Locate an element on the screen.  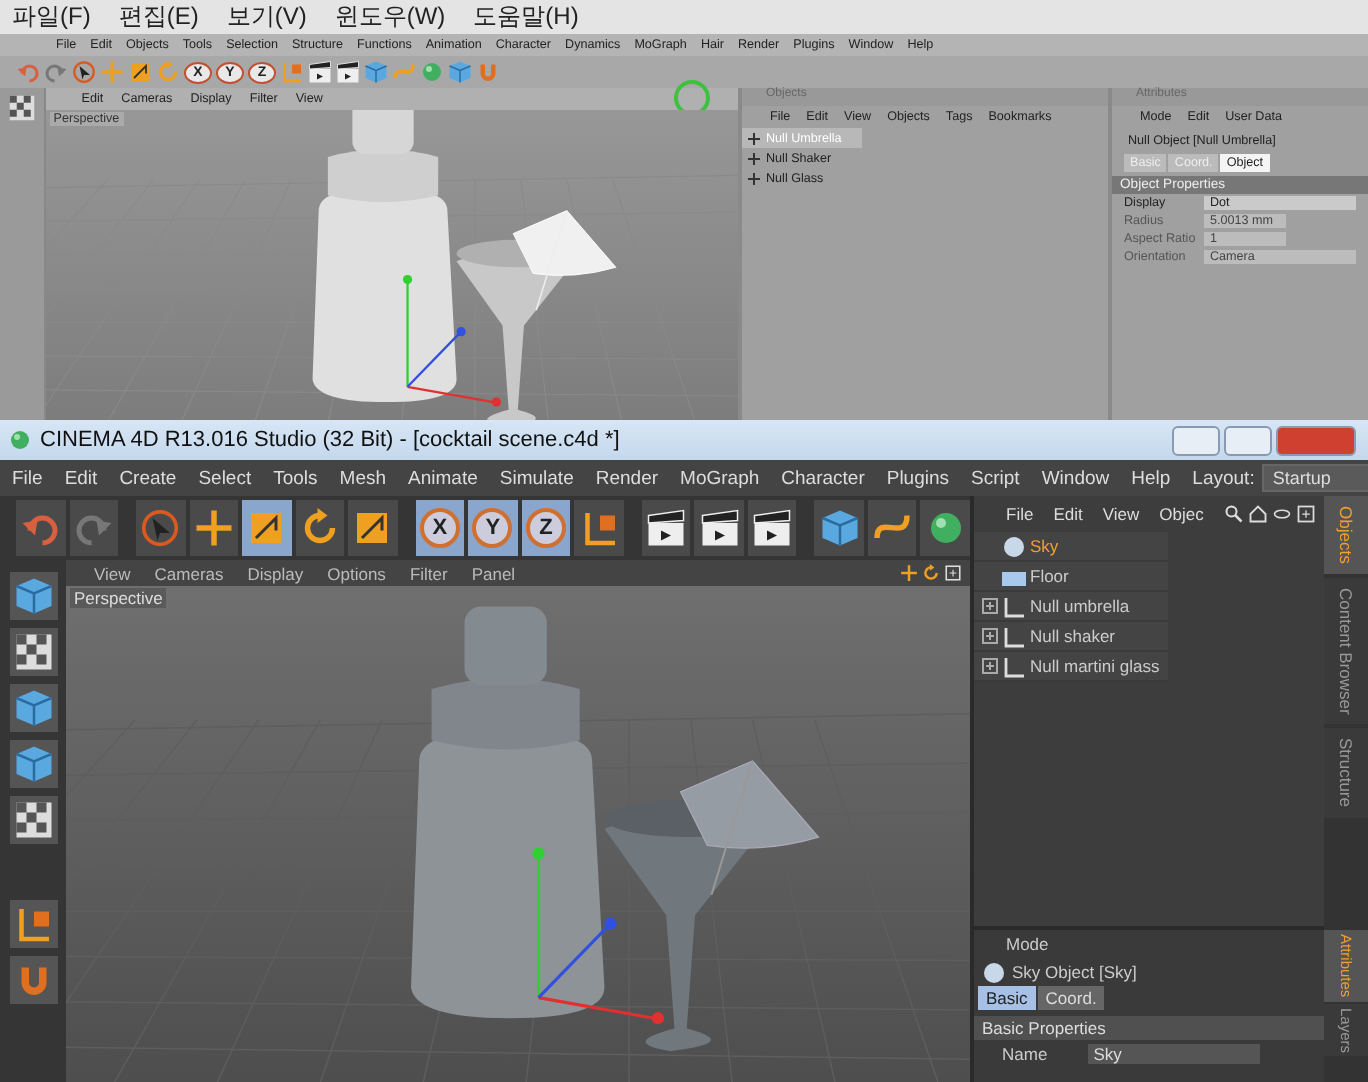
menu-item: Simulate is located at coordinates (536, 478).